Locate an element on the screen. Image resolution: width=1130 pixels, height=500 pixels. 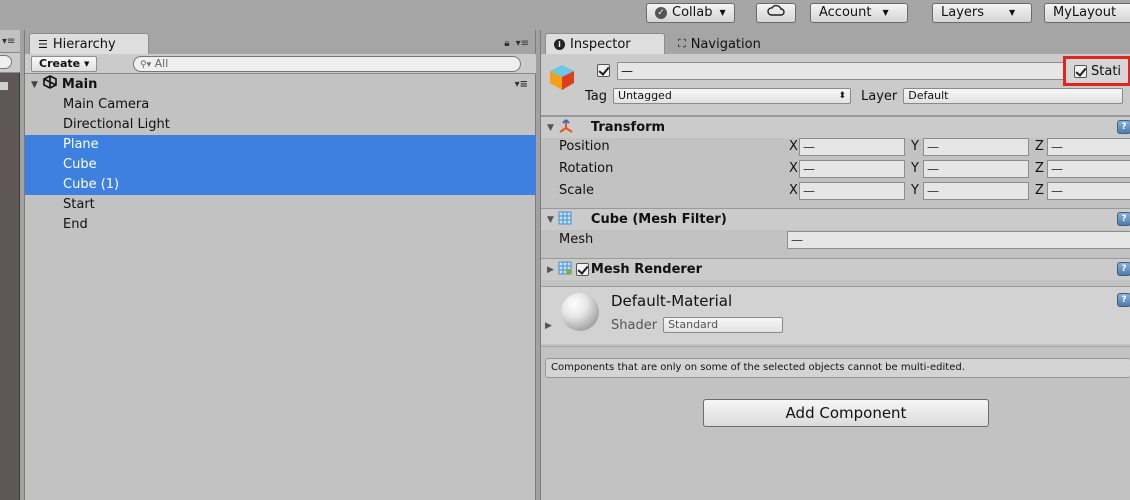
mesh-field: — is located at coordinates (958, 240).